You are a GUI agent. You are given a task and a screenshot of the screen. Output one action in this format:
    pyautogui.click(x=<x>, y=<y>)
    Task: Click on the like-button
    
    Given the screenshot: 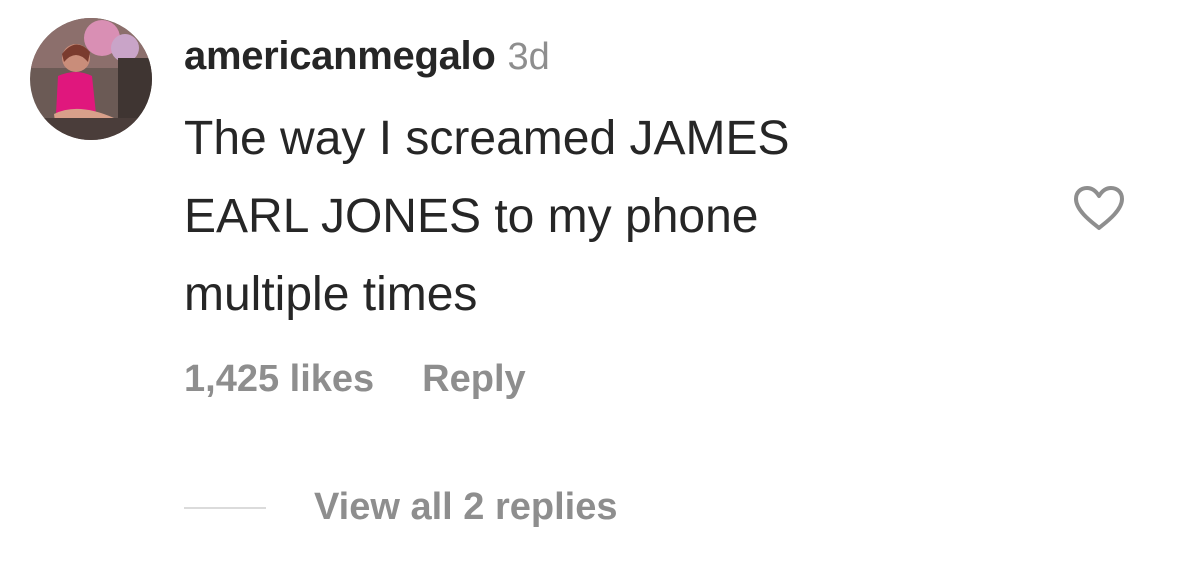 What is the action you would take?
    pyautogui.click(x=1099, y=208)
    